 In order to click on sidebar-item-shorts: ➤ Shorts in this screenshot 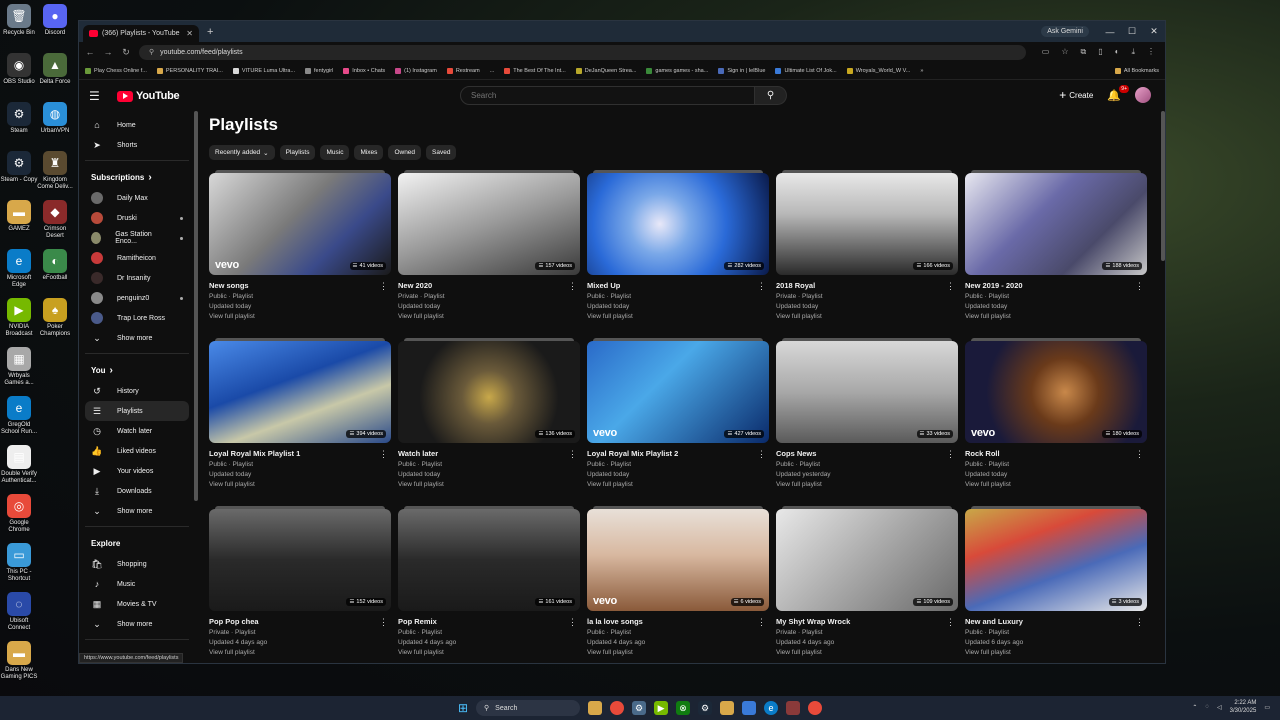, I will do `click(137, 145)`.